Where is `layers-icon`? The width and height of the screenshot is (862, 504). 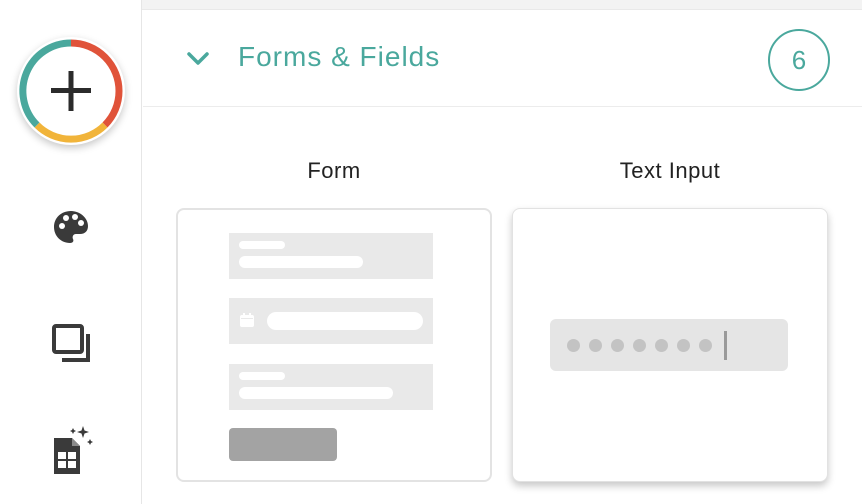 layers-icon is located at coordinates (71, 343).